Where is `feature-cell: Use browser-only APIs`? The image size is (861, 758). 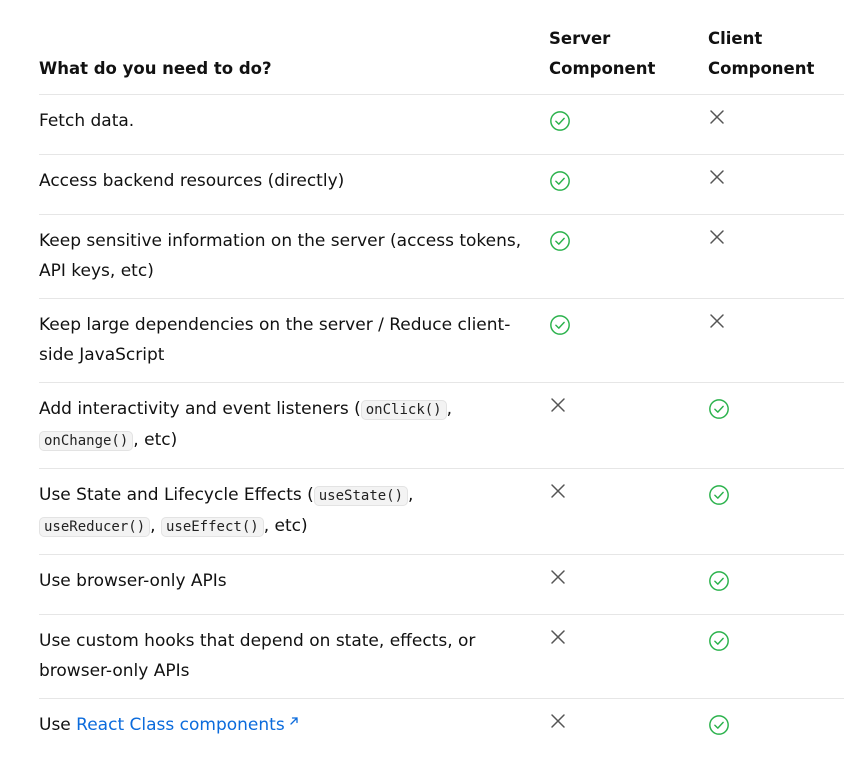 feature-cell: Use browser-only APIs is located at coordinates (294, 585).